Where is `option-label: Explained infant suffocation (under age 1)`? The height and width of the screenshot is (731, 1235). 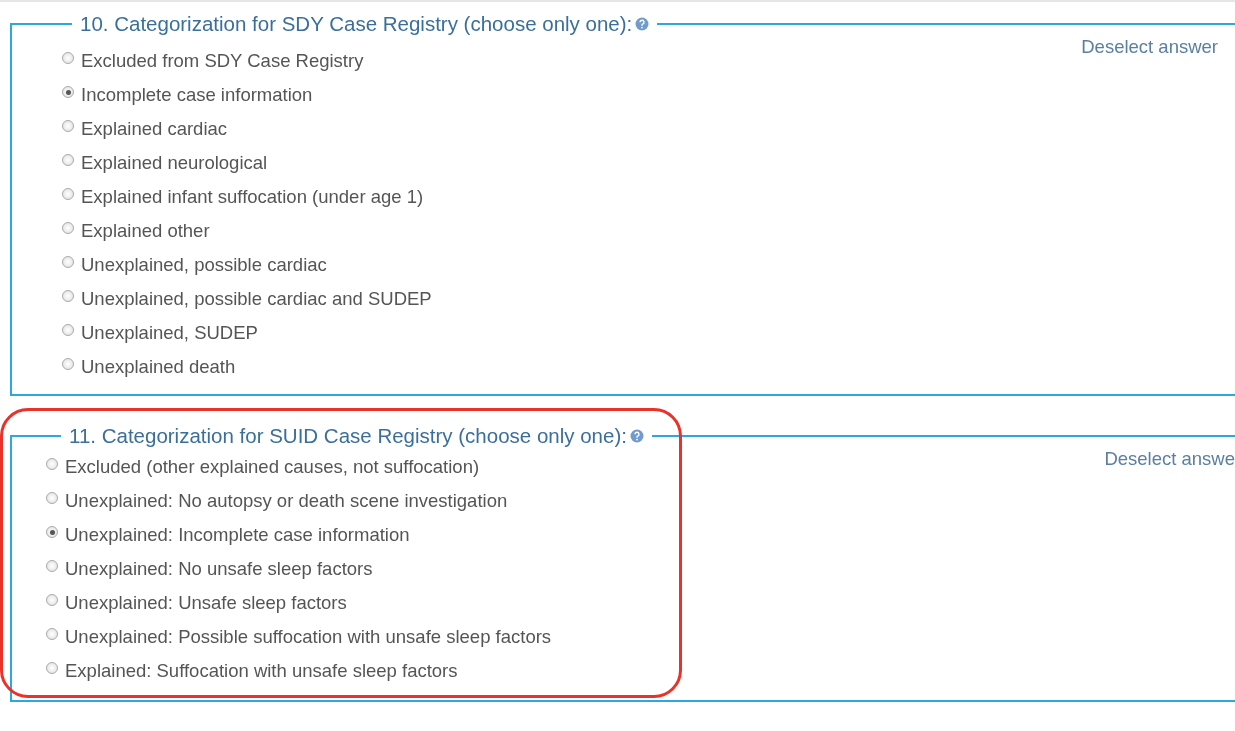 option-label: Explained infant suffocation (under age 1) is located at coordinates (252, 197).